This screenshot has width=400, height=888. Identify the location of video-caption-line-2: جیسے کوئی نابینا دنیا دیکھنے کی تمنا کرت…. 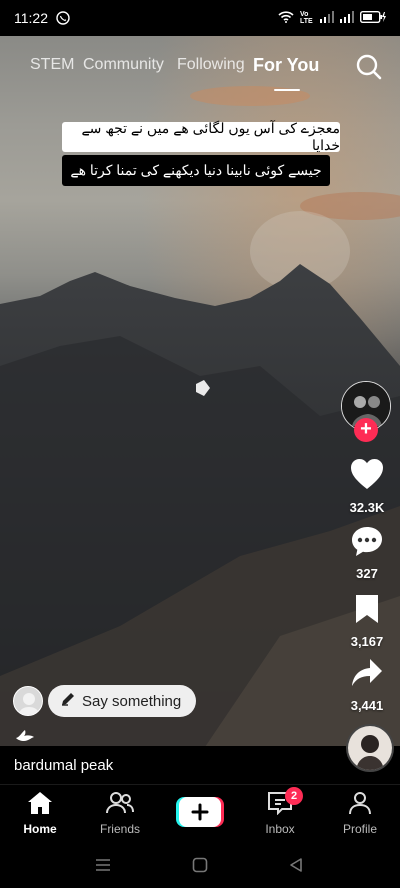
(196, 170).